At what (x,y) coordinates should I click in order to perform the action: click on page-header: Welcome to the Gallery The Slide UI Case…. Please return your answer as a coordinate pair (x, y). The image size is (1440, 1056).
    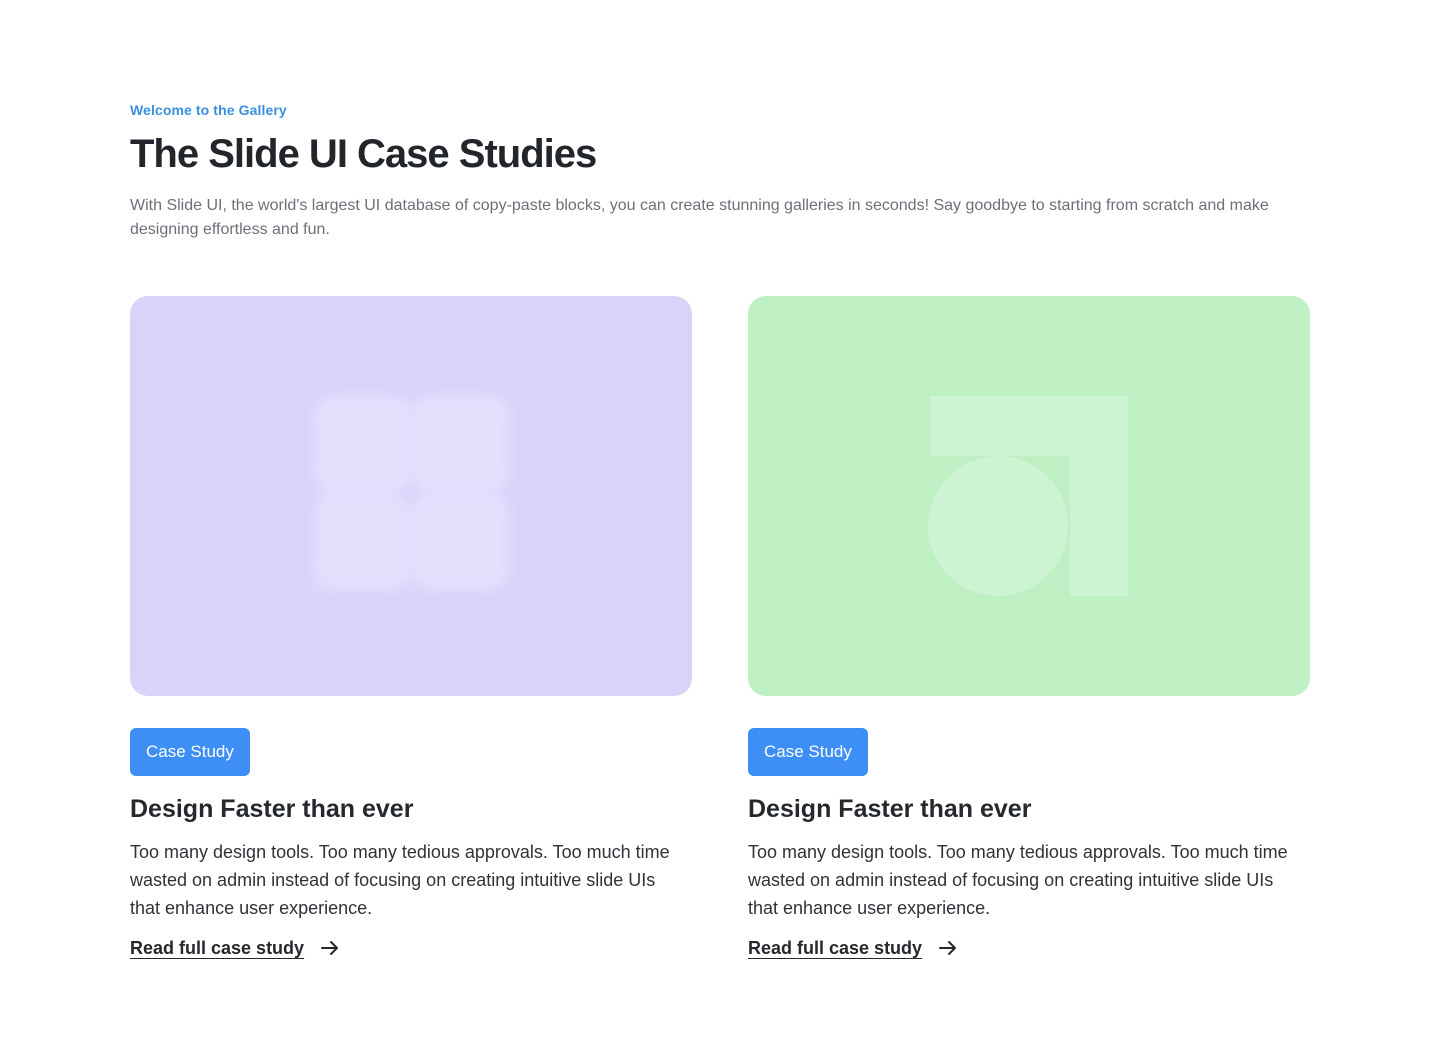
    Looking at the image, I should click on (720, 171).